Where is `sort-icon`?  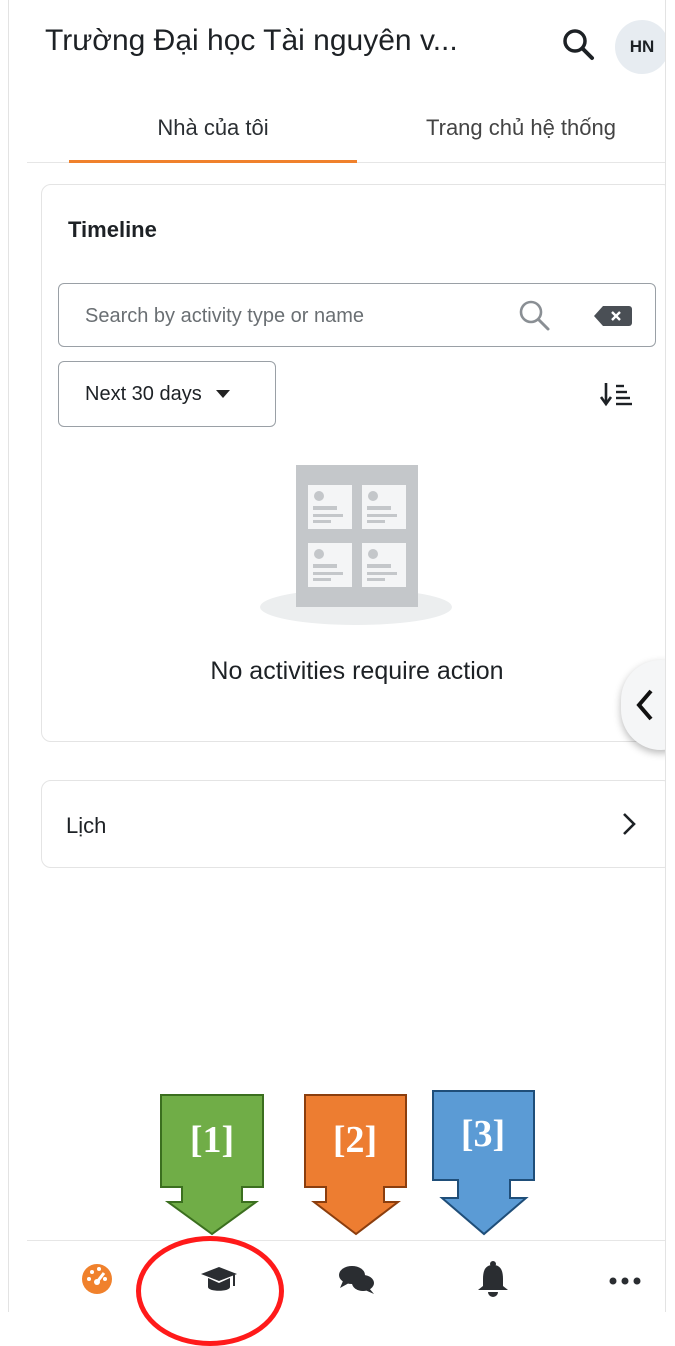 sort-icon is located at coordinates (617, 394).